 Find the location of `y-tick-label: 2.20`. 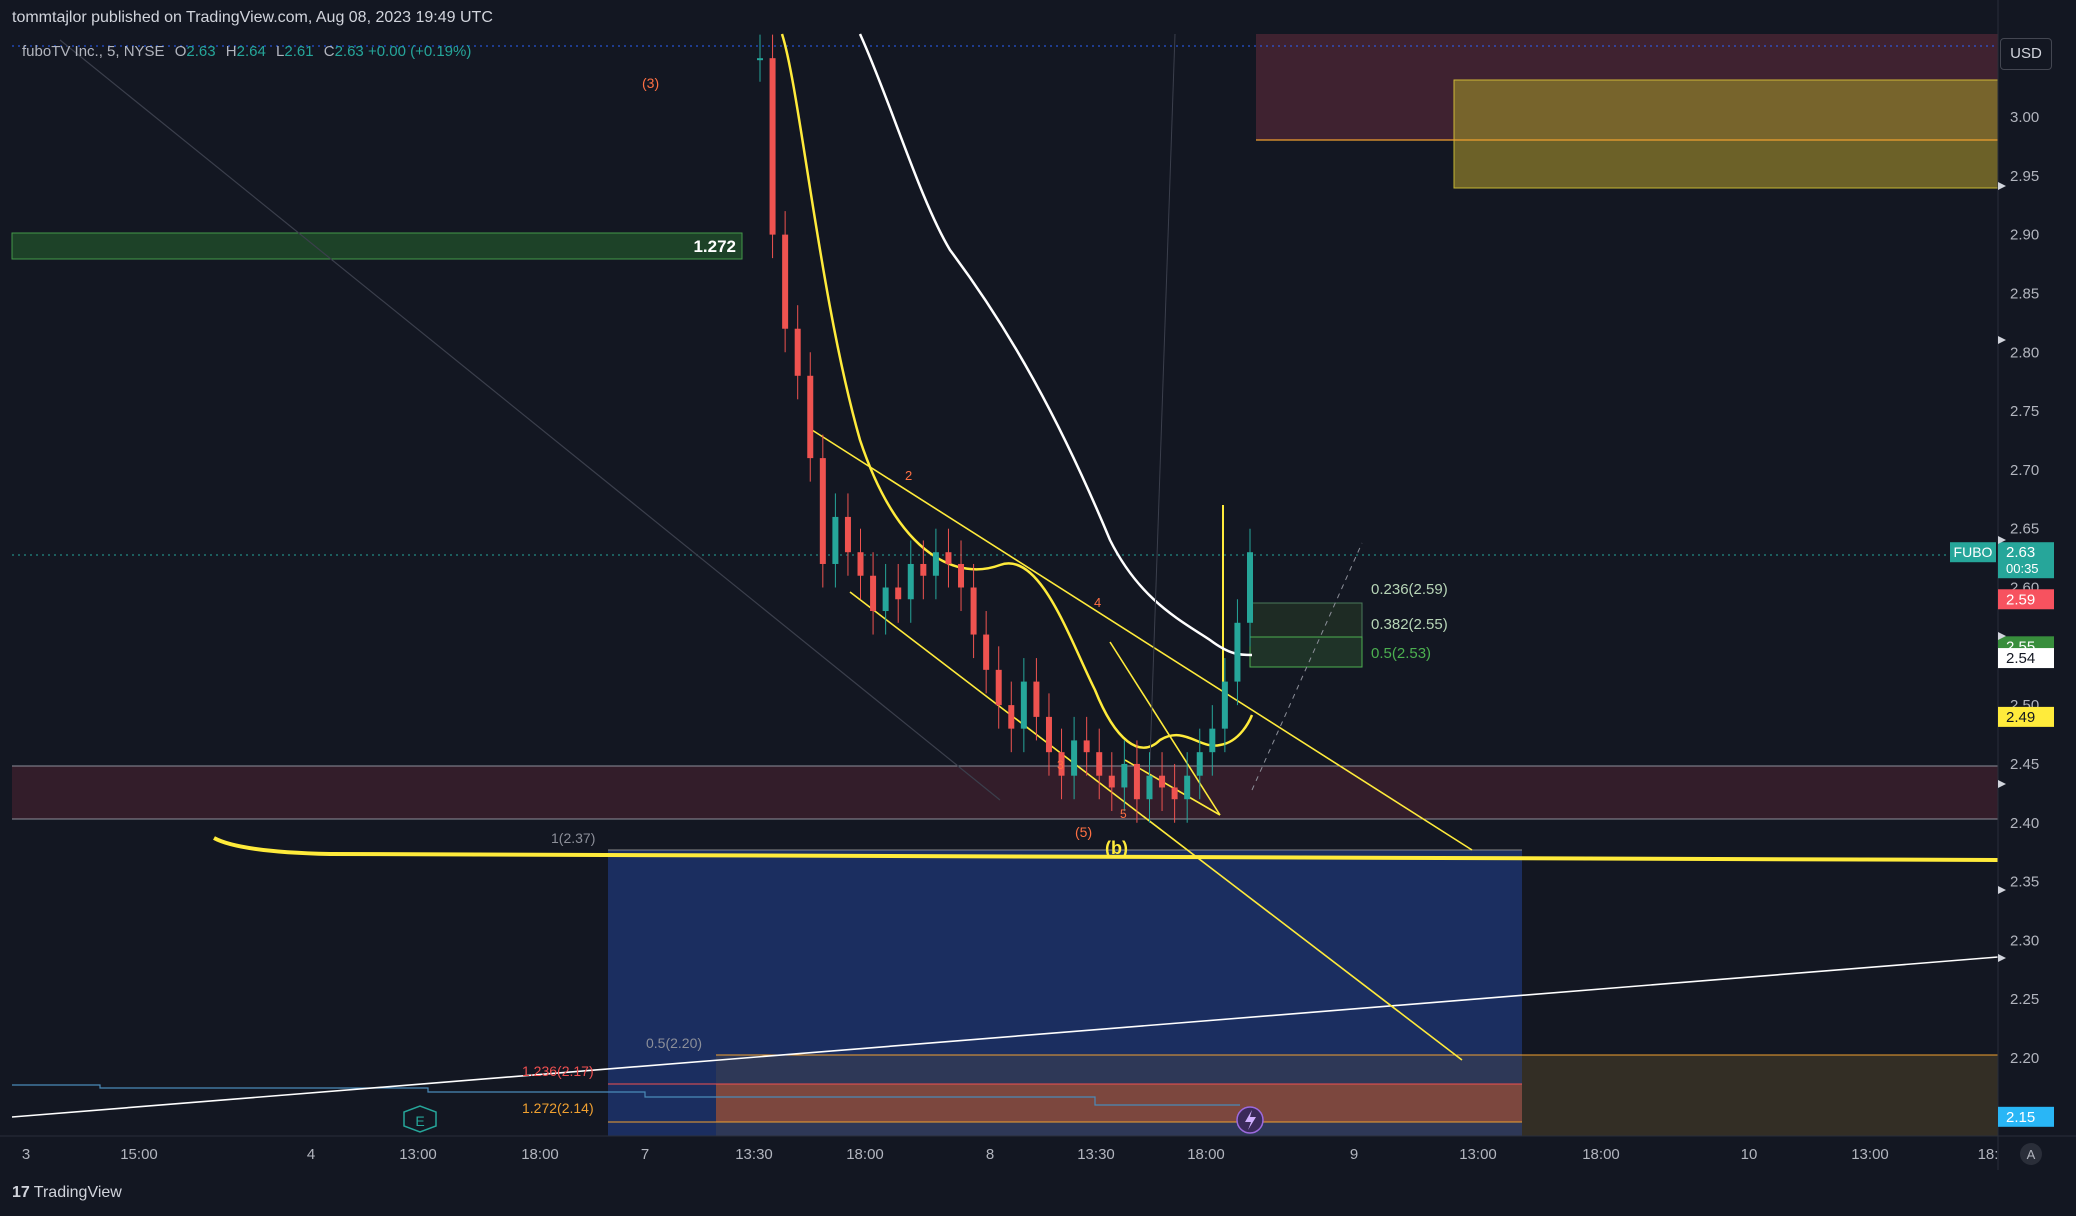

y-tick-label: 2.20 is located at coordinates (2024, 1058).